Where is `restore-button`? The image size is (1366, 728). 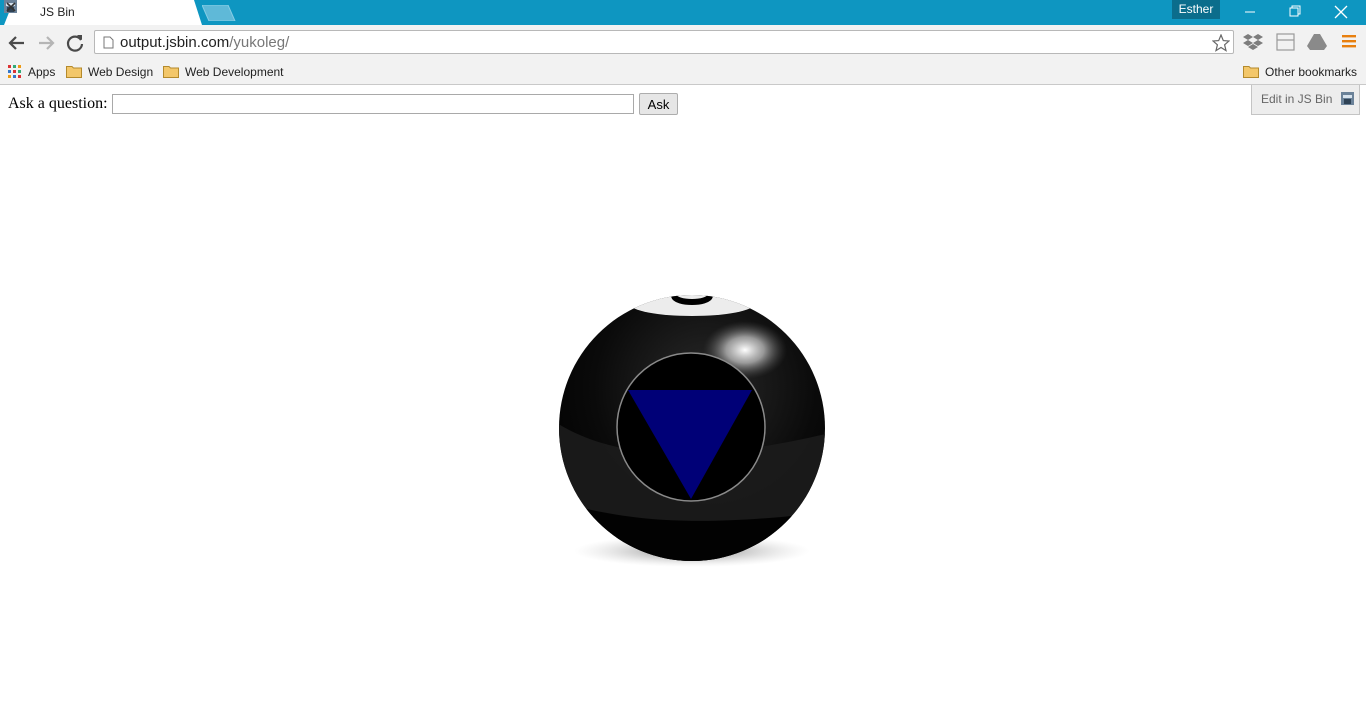 restore-button is located at coordinates (1295, 12).